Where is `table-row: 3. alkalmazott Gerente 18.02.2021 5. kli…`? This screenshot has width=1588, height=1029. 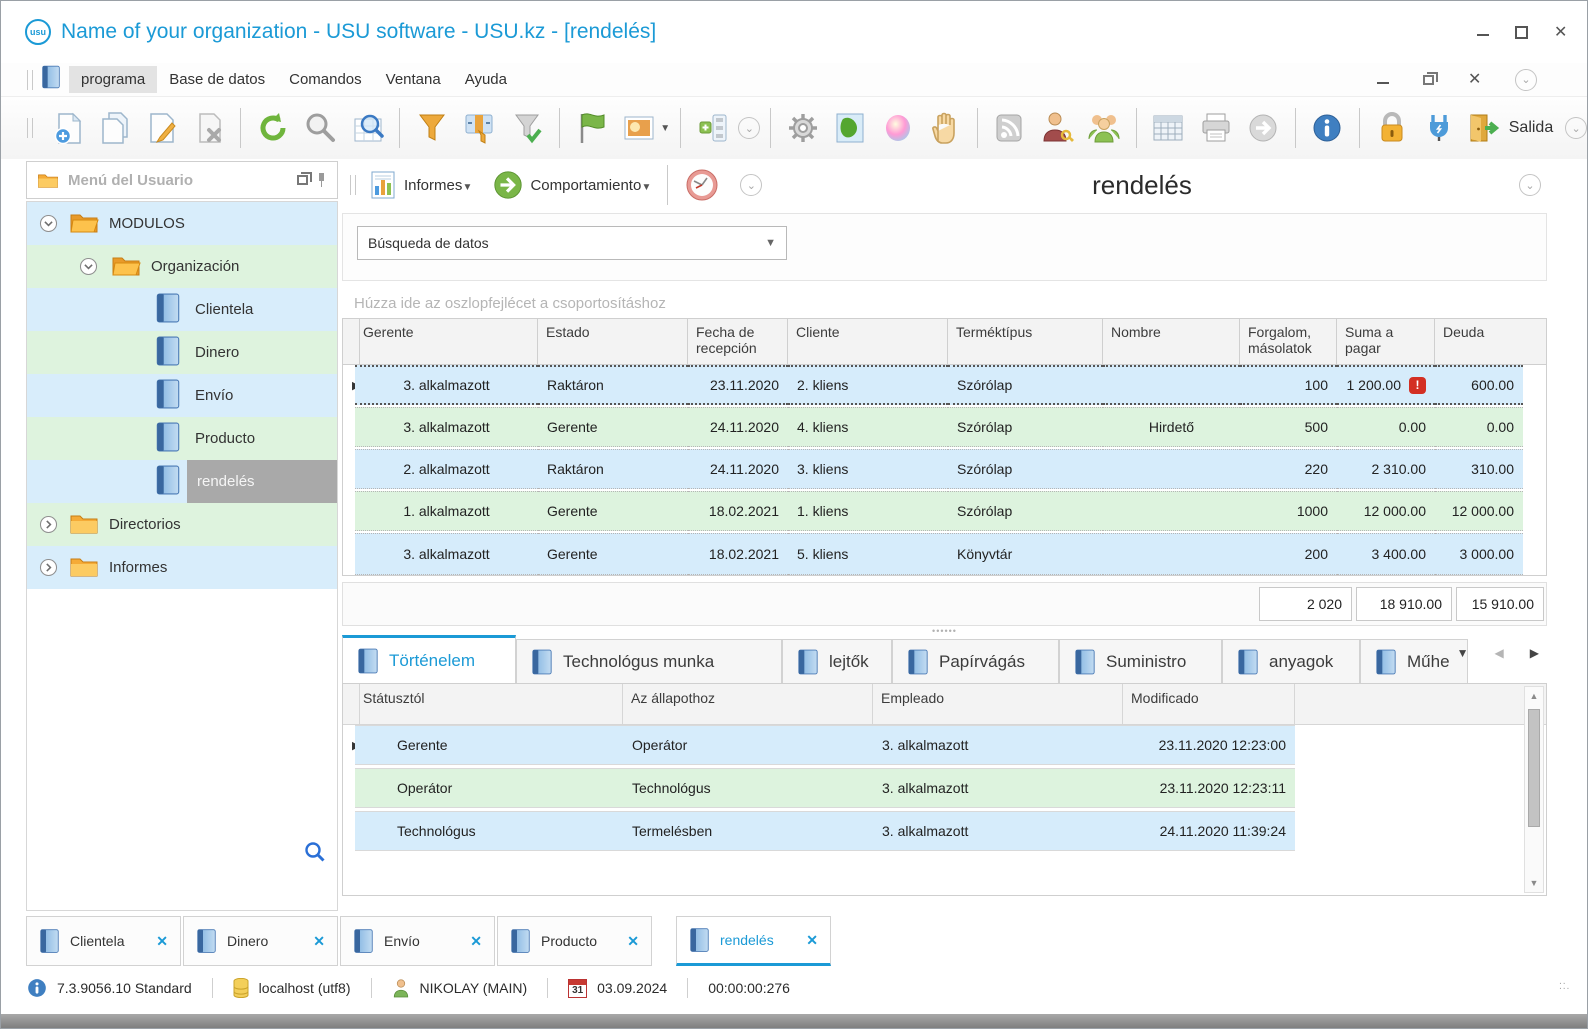 table-row: 3. alkalmazott Gerente 18.02.2021 5. kli… is located at coordinates (944, 554).